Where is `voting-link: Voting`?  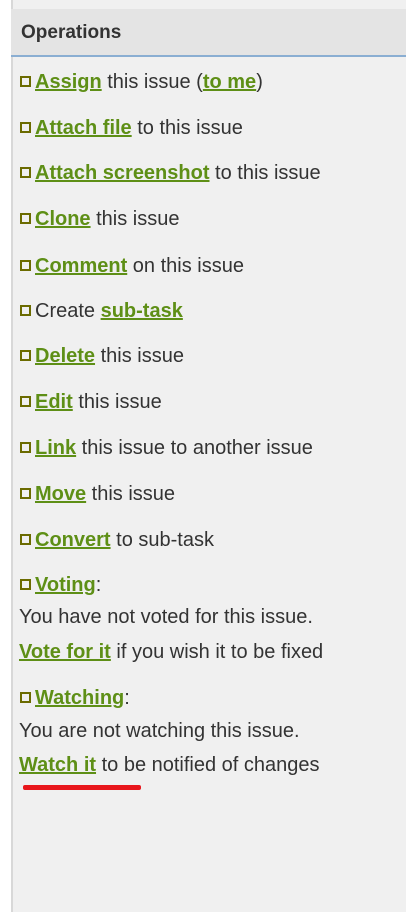 voting-link: Voting is located at coordinates (65, 585).